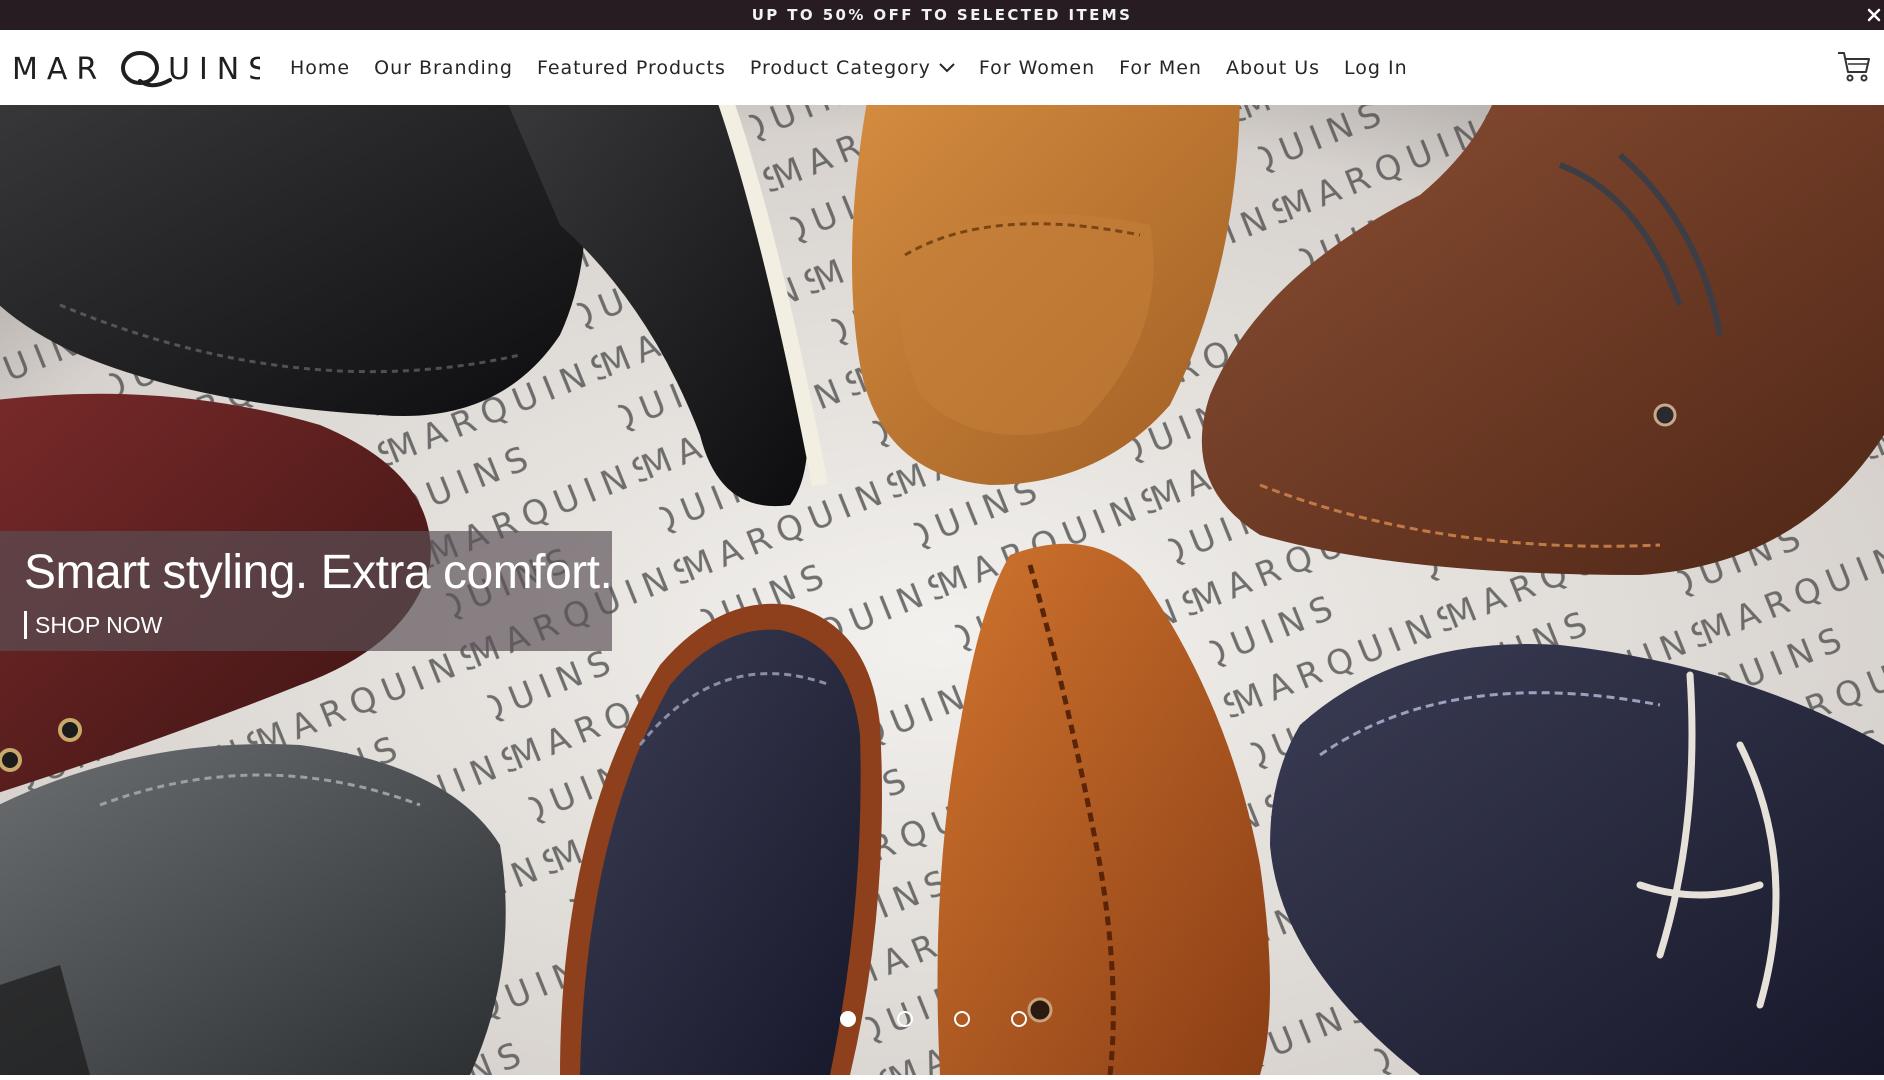 The image size is (1884, 1080). What do you see at coordinates (443, 68) in the screenshot?
I see `nav-our-branding: Our Branding` at bounding box center [443, 68].